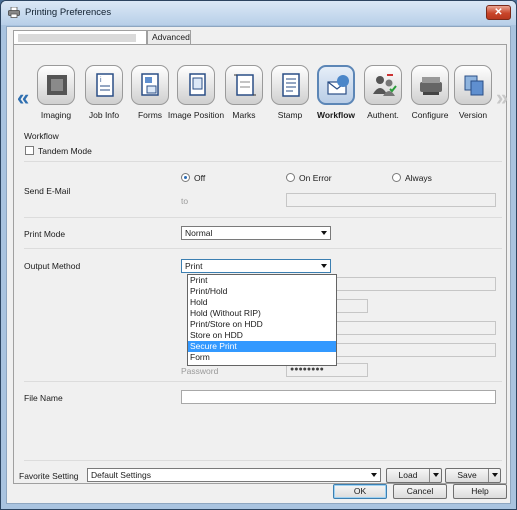  Describe the element at coordinates (262, 291) in the screenshot. I see `dropdown-option-print-hold: Print/Hold` at that location.